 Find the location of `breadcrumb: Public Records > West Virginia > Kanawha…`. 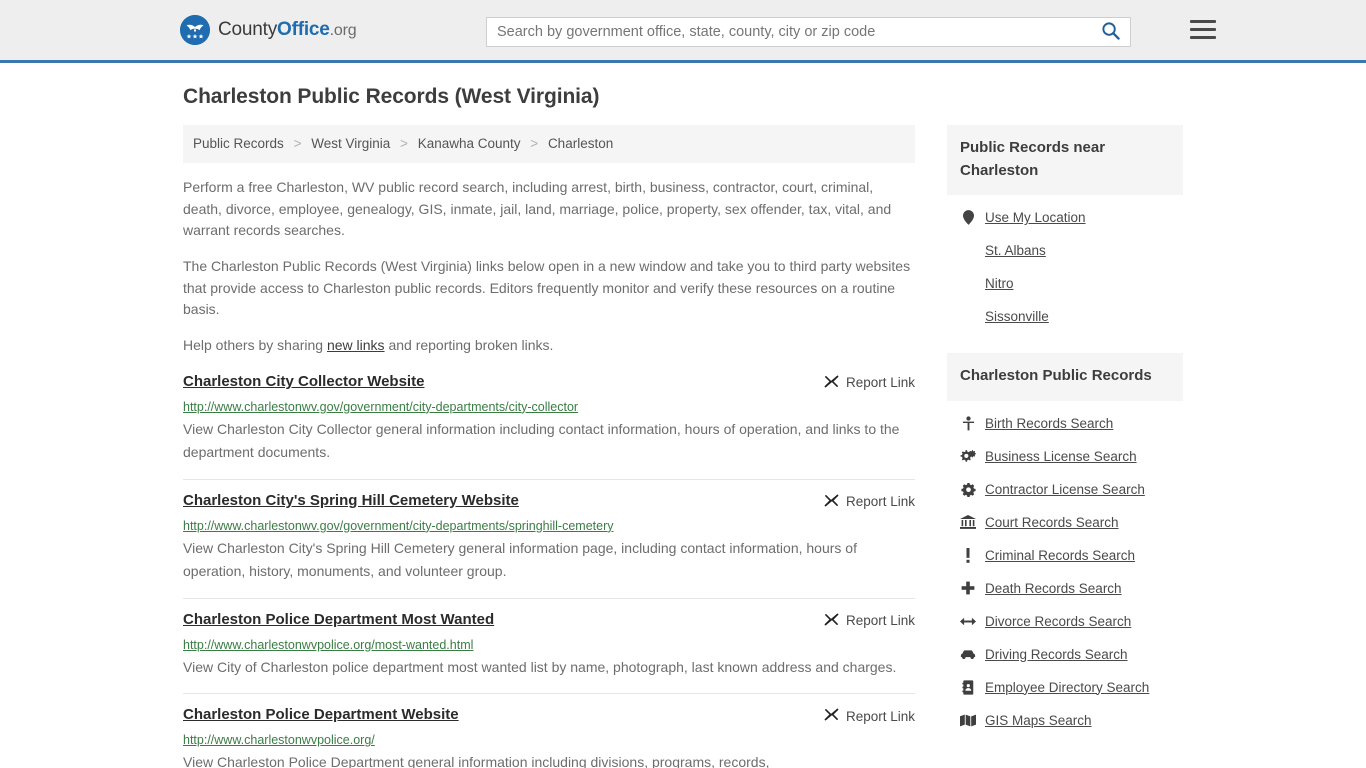

breadcrumb: Public Records > West Virginia > Kanawha… is located at coordinates (549, 144).